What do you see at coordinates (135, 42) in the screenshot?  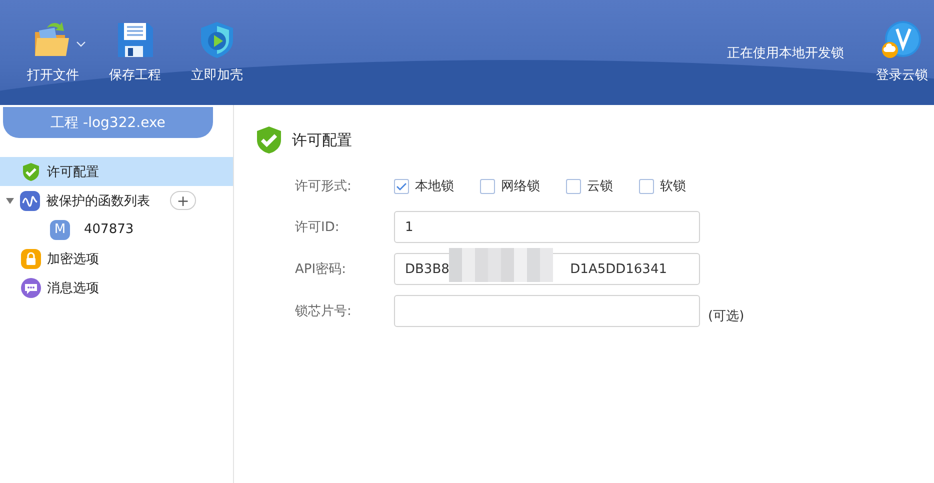 I see `toolbar-button: 保存工程` at bounding box center [135, 42].